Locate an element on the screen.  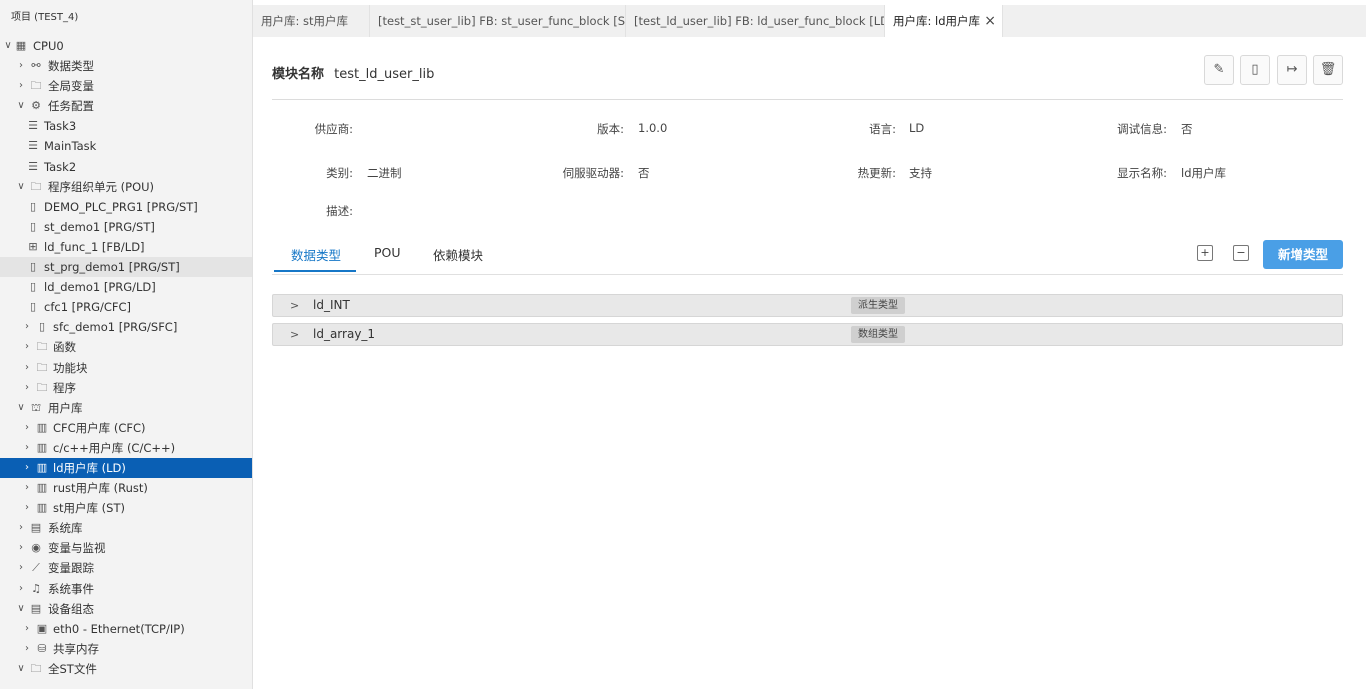
tree-item: › ▥ rust用户库 (Rust) is located at coordinates (126, 488).